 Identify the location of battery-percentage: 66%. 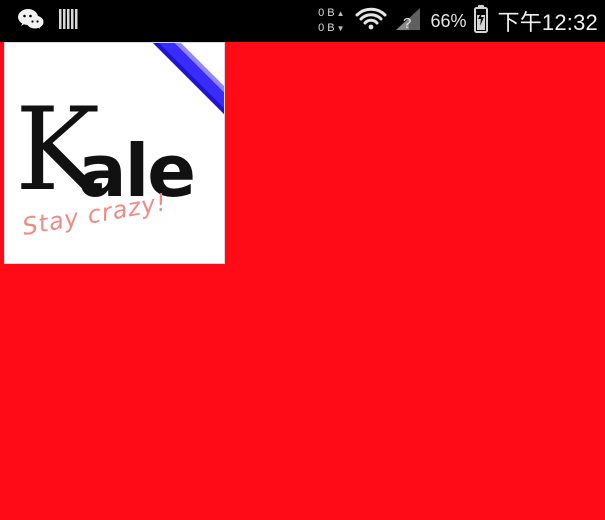
(448, 20).